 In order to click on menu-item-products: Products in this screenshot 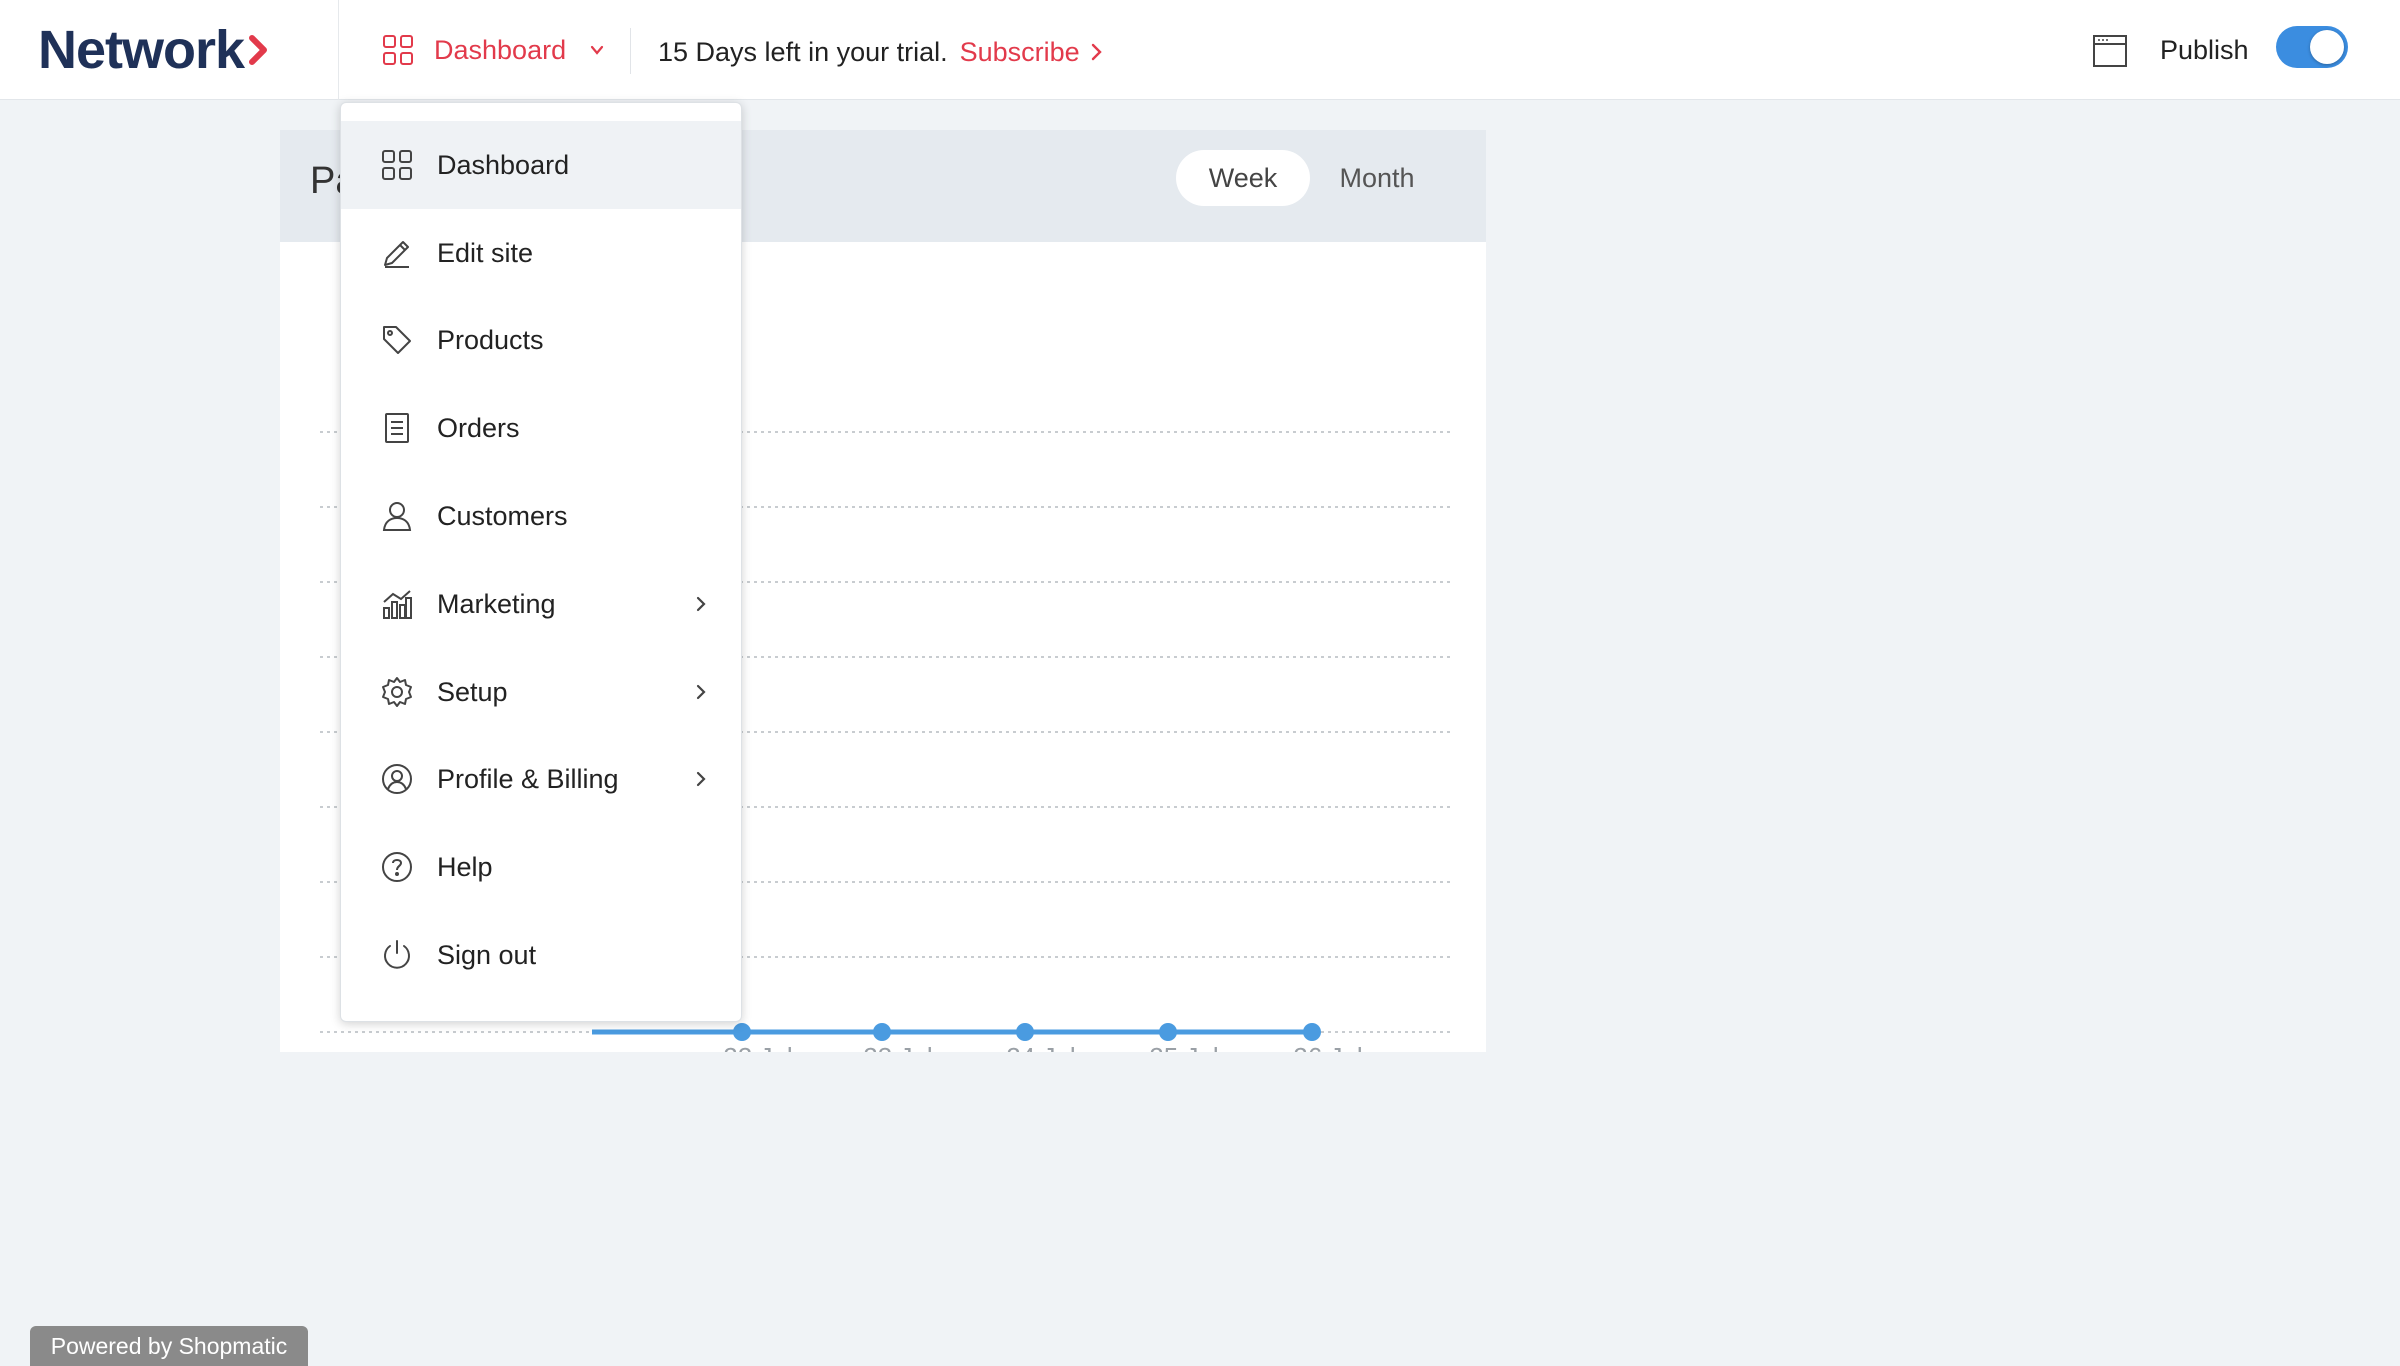, I will do `click(541, 340)`.